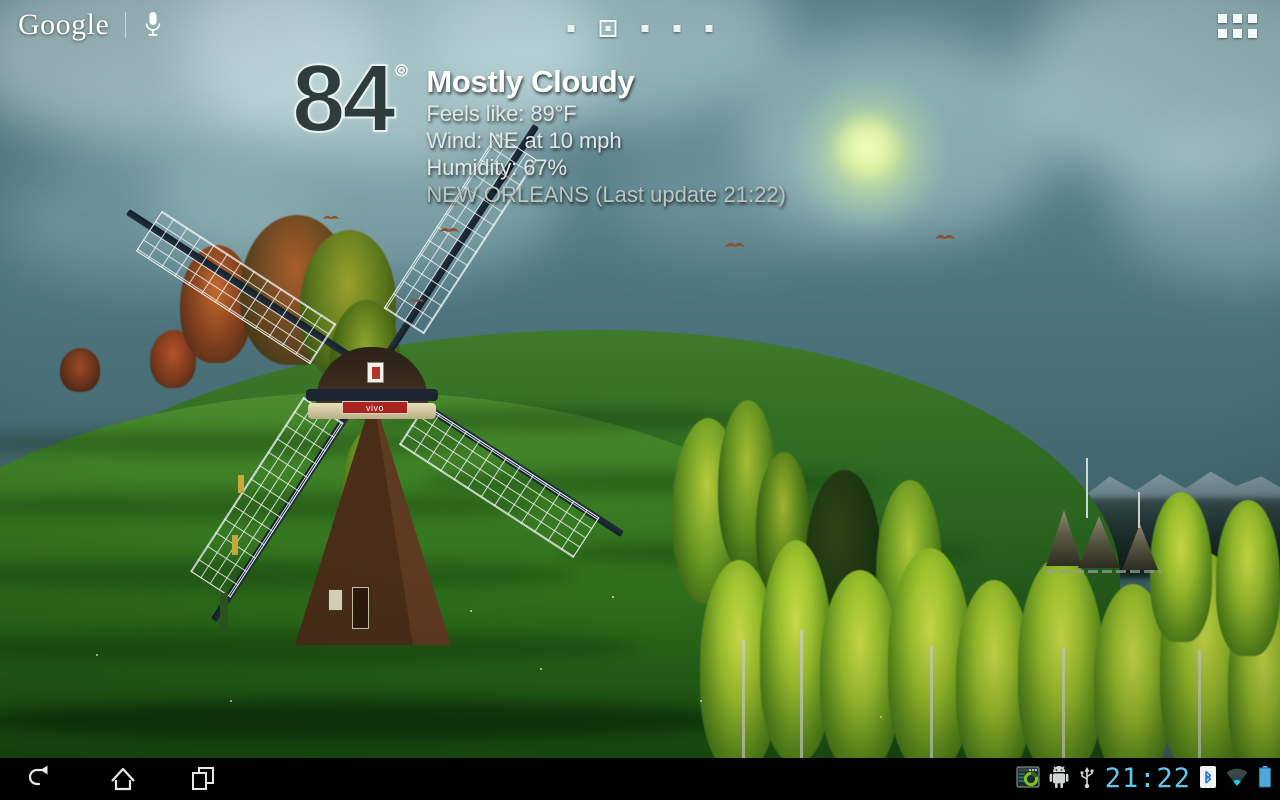 This screenshot has width=1280, height=800. What do you see at coordinates (1148, 779) in the screenshot?
I see `status-clock: 21:22` at bounding box center [1148, 779].